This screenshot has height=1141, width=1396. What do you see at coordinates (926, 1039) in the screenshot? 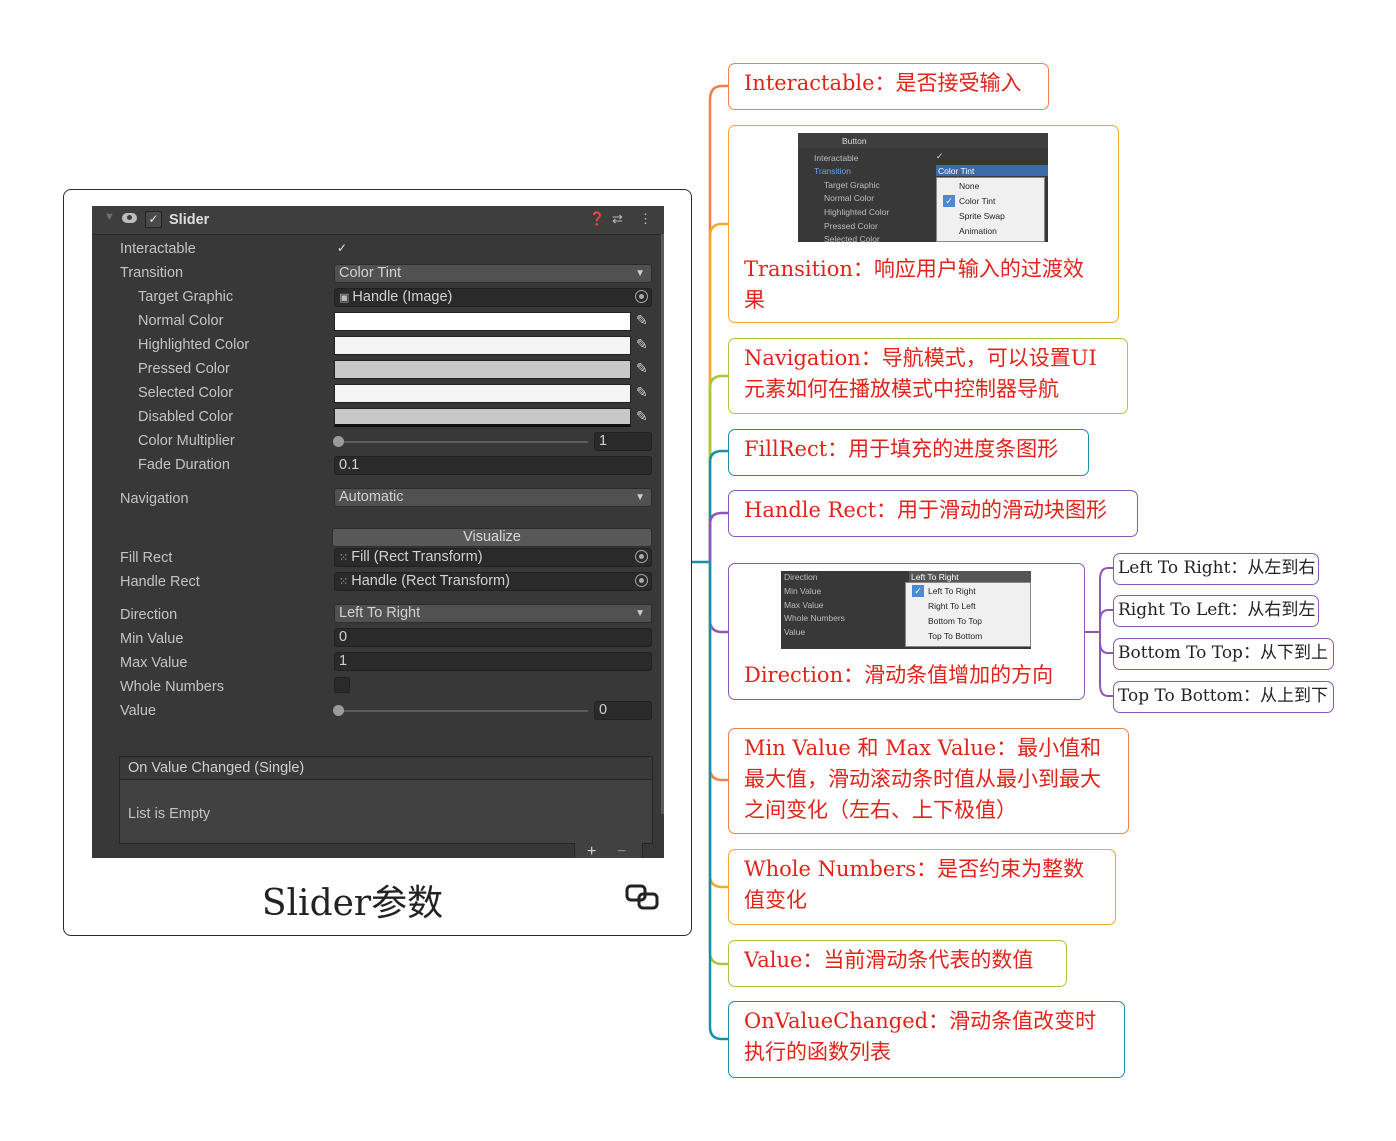
I see `node-onvaluechanged: OnValueChanged：滑动条值改变时执行的函数列表` at bounding box center [926, 1039].